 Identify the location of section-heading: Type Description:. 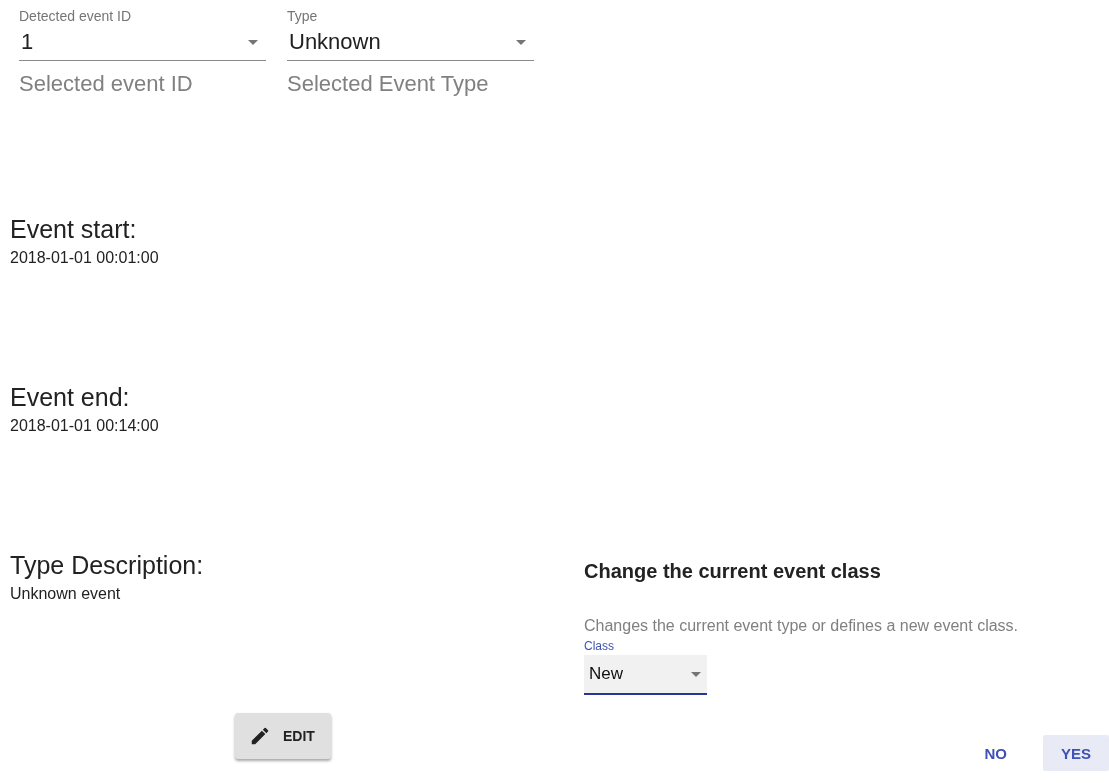
(107, 565).